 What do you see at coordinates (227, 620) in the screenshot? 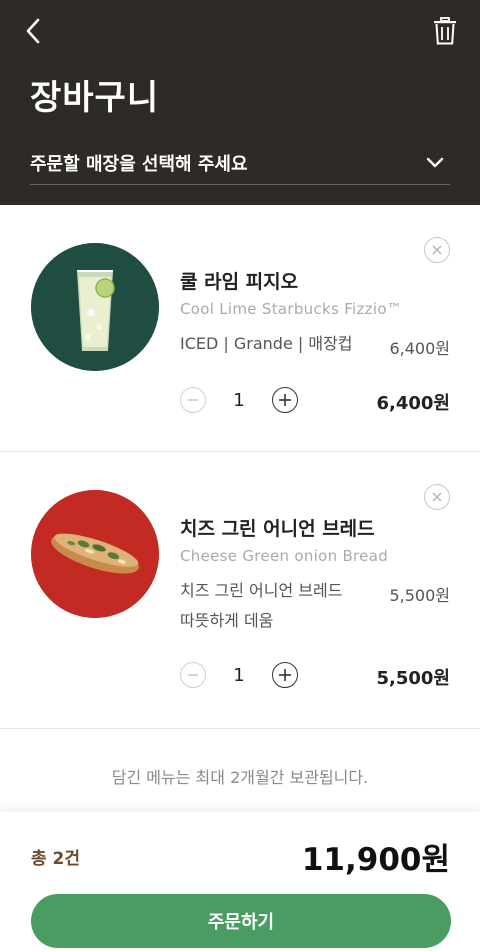
I see `item-option-line: 따뜻하게 데움` at bounding box center [227, 620].